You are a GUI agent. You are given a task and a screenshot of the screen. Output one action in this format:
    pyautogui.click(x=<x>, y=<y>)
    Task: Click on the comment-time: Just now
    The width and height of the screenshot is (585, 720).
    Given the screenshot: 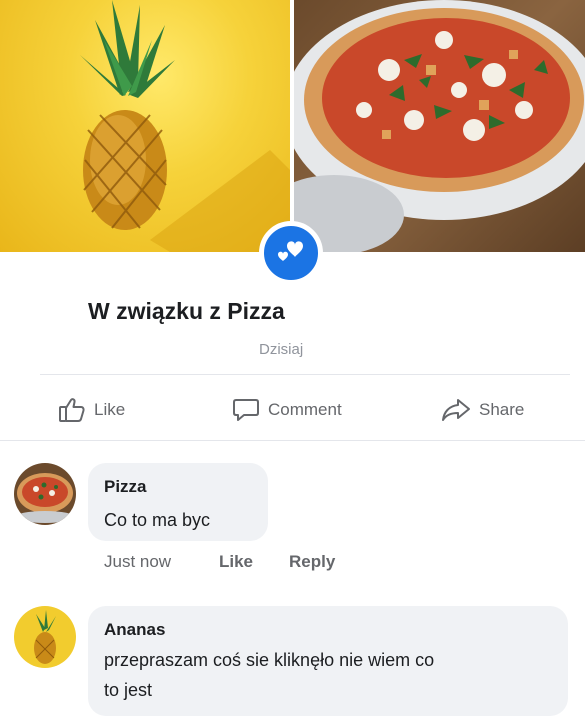 What is the action you would take?
    pyautogui.click(x=137, y=562)
    